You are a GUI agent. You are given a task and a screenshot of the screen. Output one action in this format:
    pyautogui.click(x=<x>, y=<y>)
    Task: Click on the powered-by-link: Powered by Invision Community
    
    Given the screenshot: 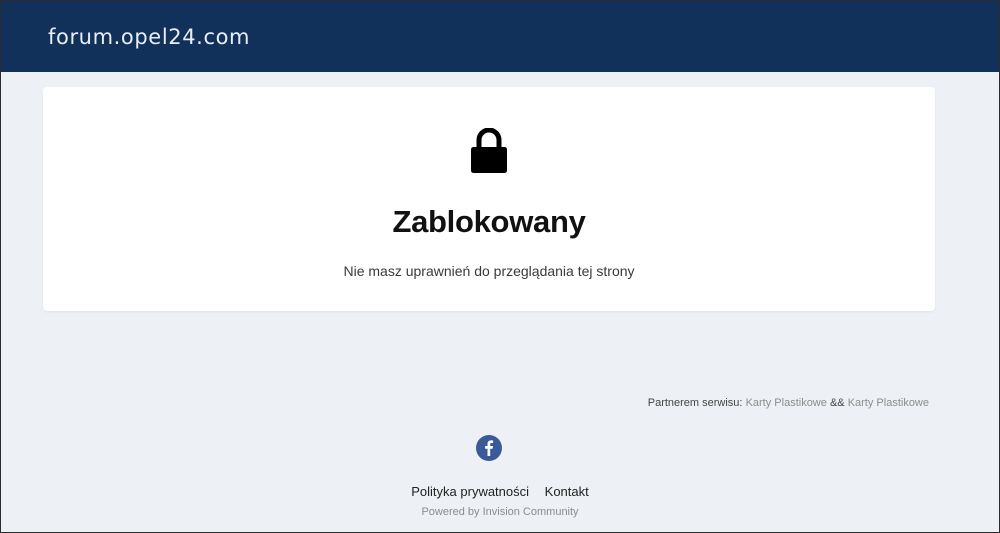 What is the action you would take?
    pyautogui.click(x=499, y=512)
    